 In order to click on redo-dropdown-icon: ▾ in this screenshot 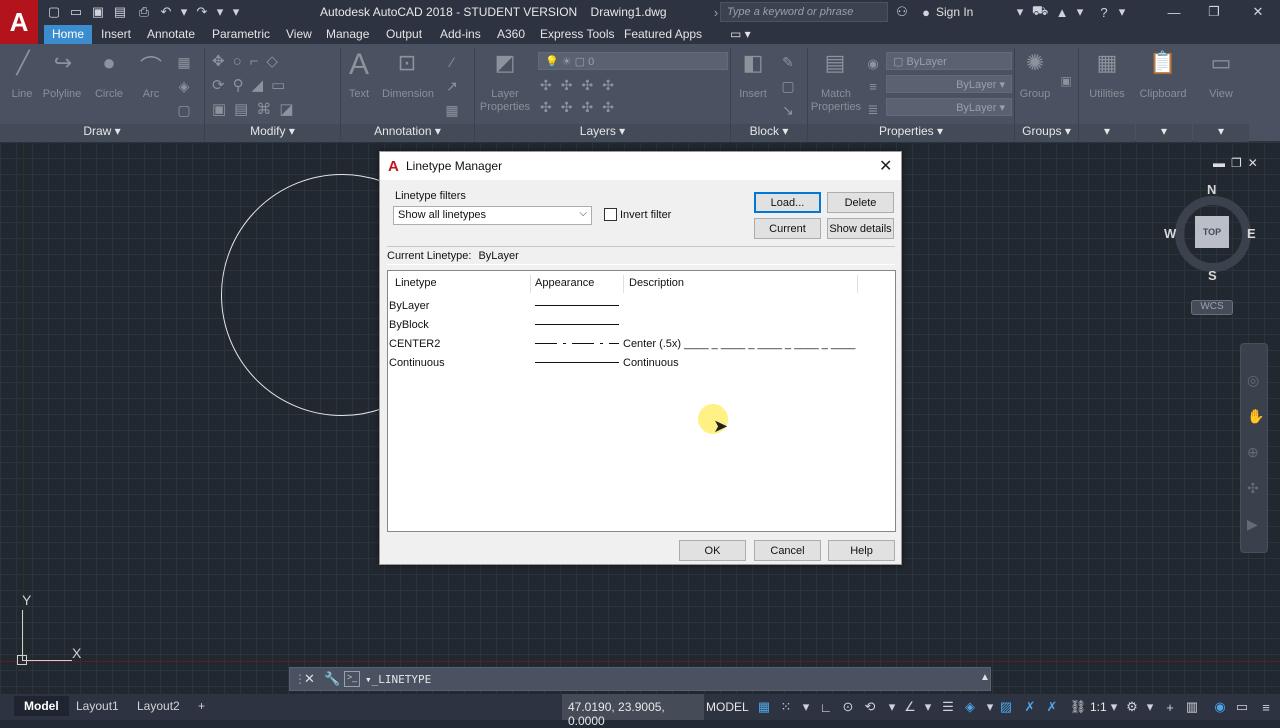, I will do `click(220, 12)`.